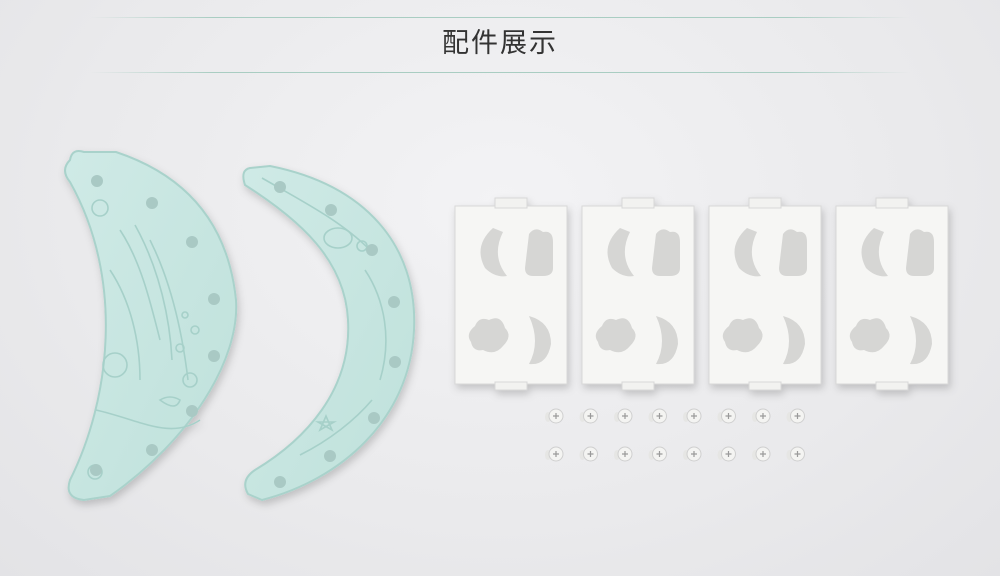 The width and height of the screenshot is (1000, 576). Describe the element at coordinates (675, 435) in the screenshot. I see `screws` at that location.